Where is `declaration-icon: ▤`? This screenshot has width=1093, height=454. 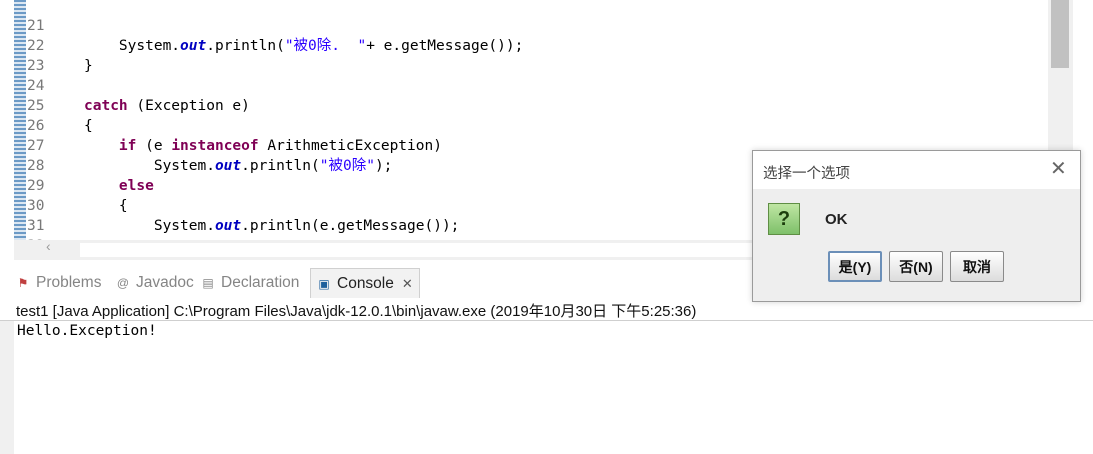 declaration-icon: ▤ is located at coordinates (208, 283).